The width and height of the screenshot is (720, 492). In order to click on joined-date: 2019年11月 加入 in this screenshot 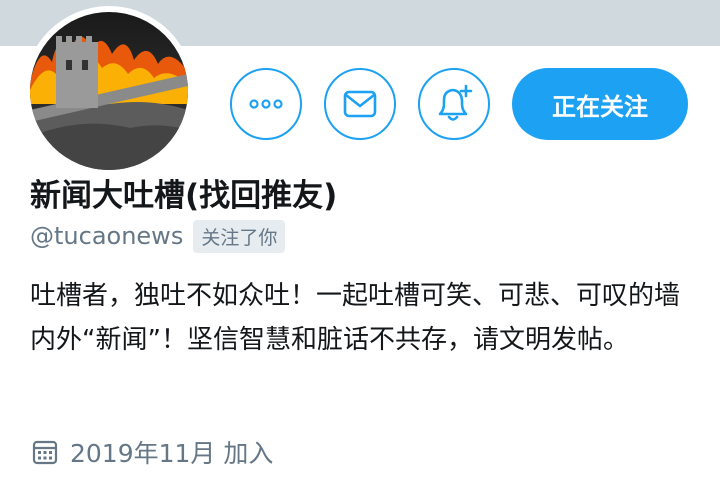, I will do `click(172, 453)`.